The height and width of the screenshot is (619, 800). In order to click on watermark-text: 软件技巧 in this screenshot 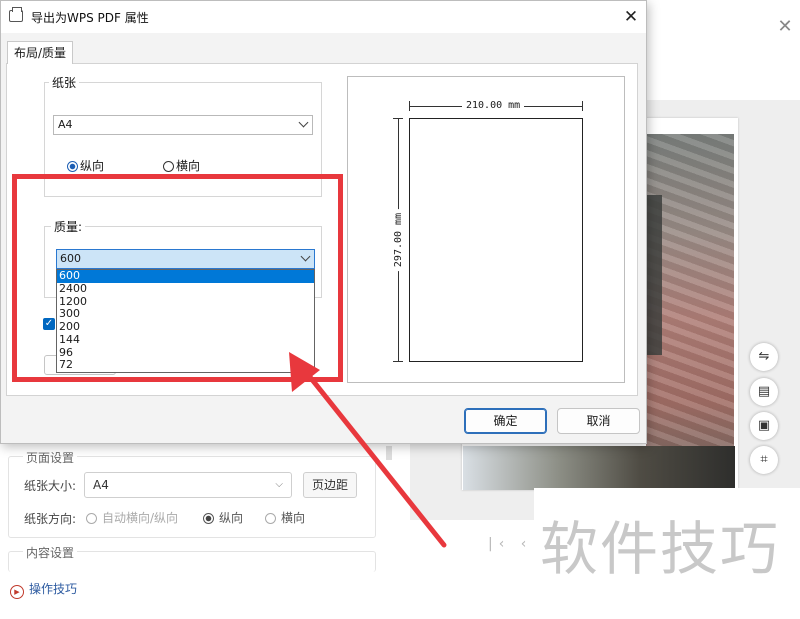, I will do `click(660, 549)`.